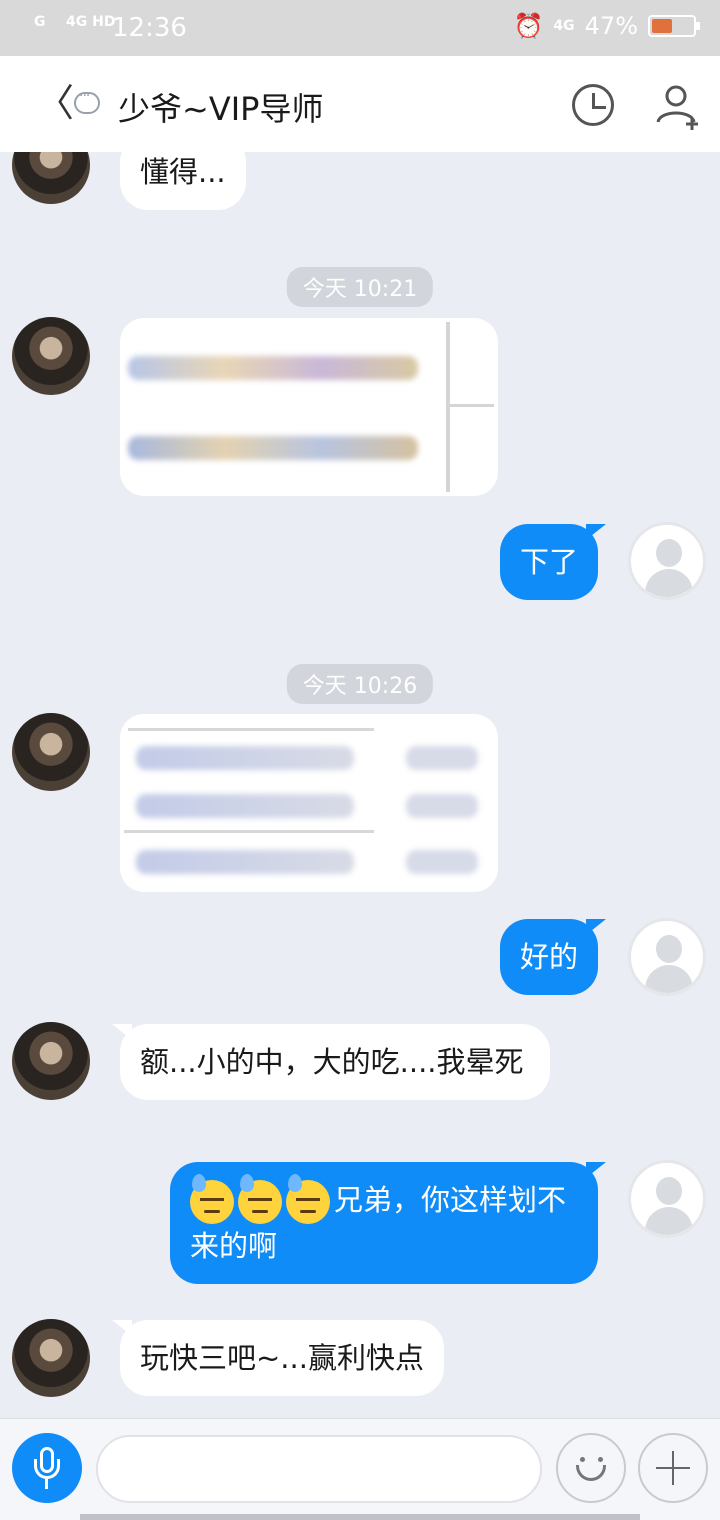  What do you see at coordinates (360, 28) in the screenshot?
I see `status-bar: G 4G HD 12:36 ⏰ 4G 47%` at bounding box center [360, 28].